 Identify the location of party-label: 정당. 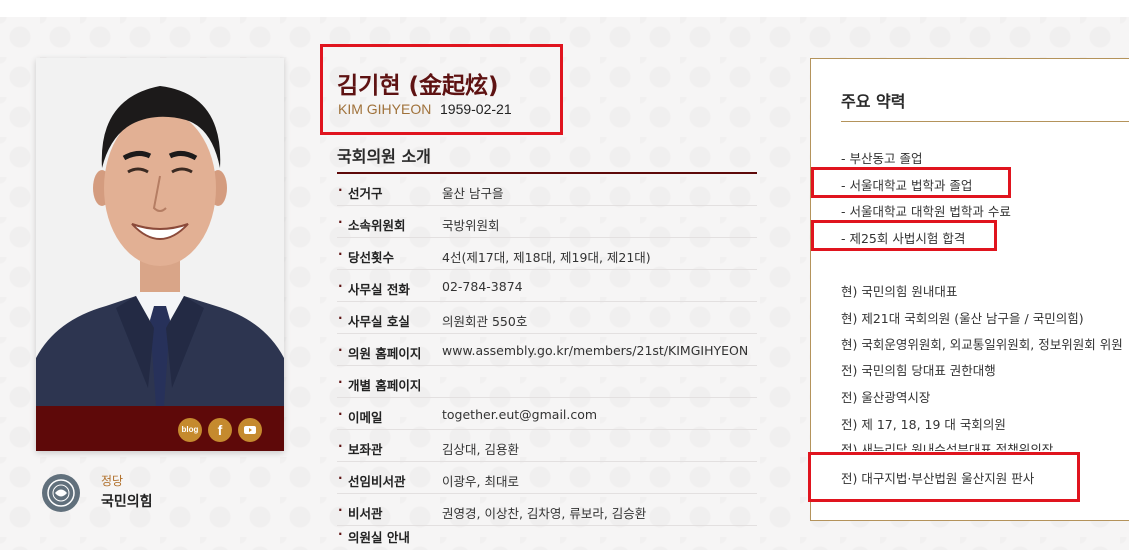
(112, 481).